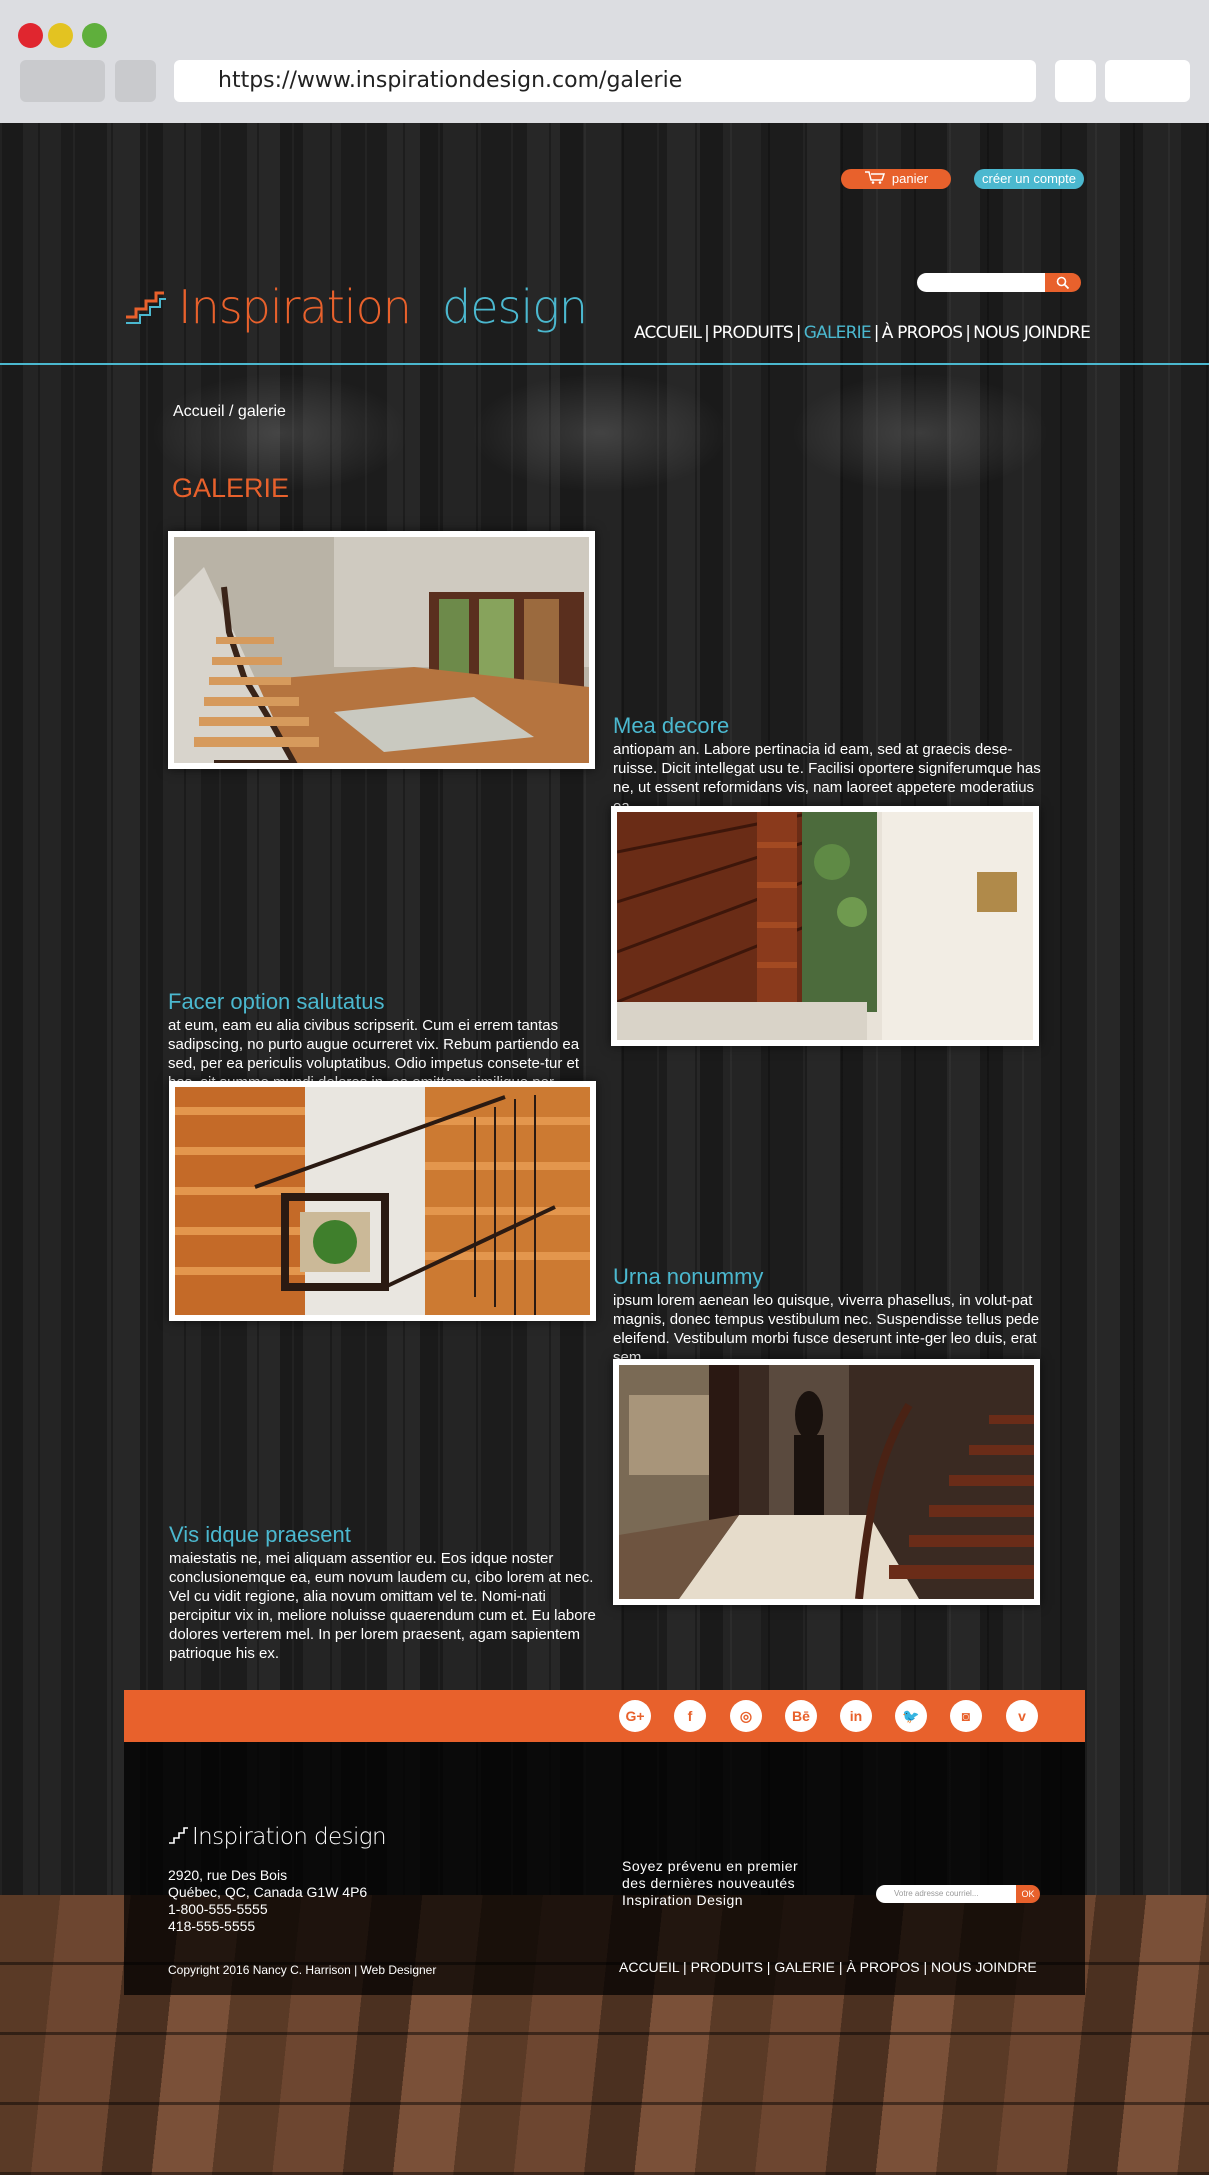 The image size is (1209, 2175). I want to click on create-account-button: créer un compte, so click(1029, 179).